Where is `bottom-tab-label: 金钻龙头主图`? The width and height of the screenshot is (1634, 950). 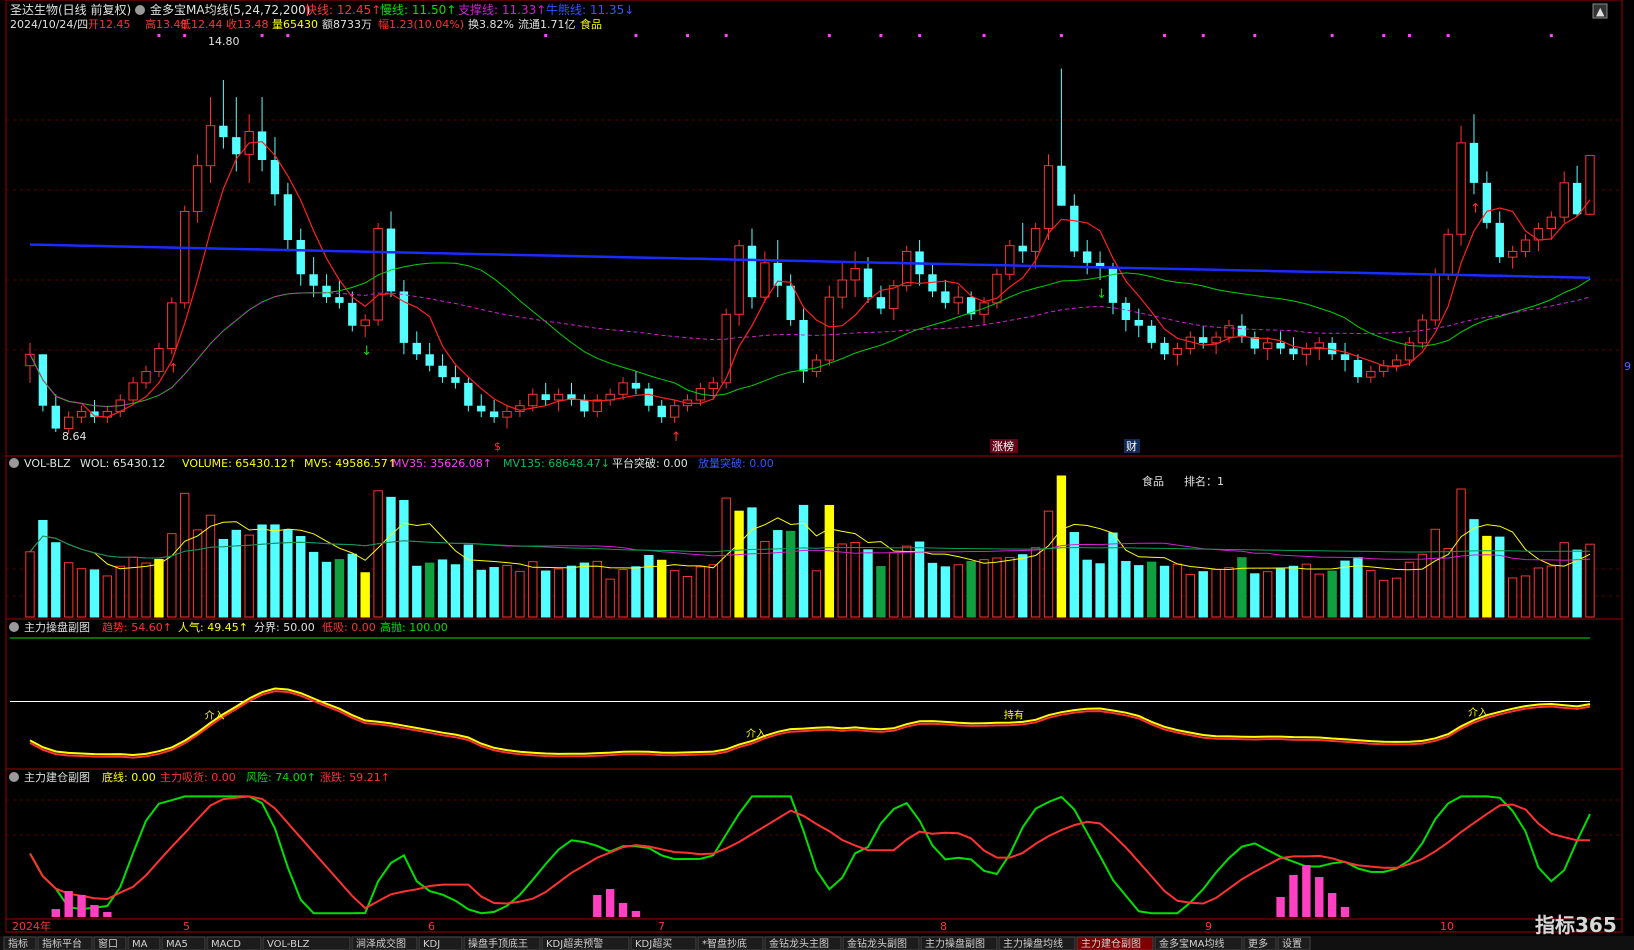
bottom-tab-label: 金钻龙头主图 is located at coordinates (799, 943).